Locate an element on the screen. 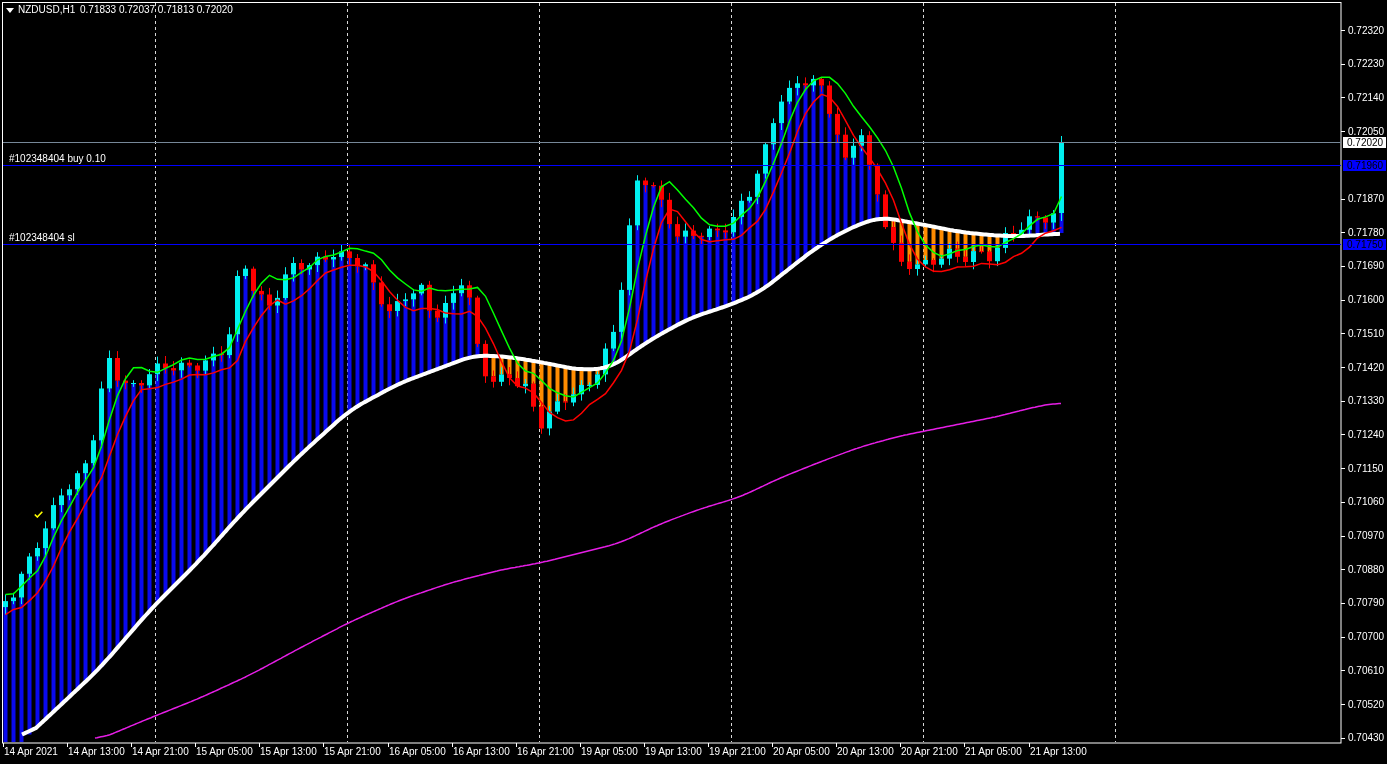 Image resolution: width=1387 pixels, height=764 pixels. time-axis-label: 20 Apr 21:00 is located at coordinates (929, 752).